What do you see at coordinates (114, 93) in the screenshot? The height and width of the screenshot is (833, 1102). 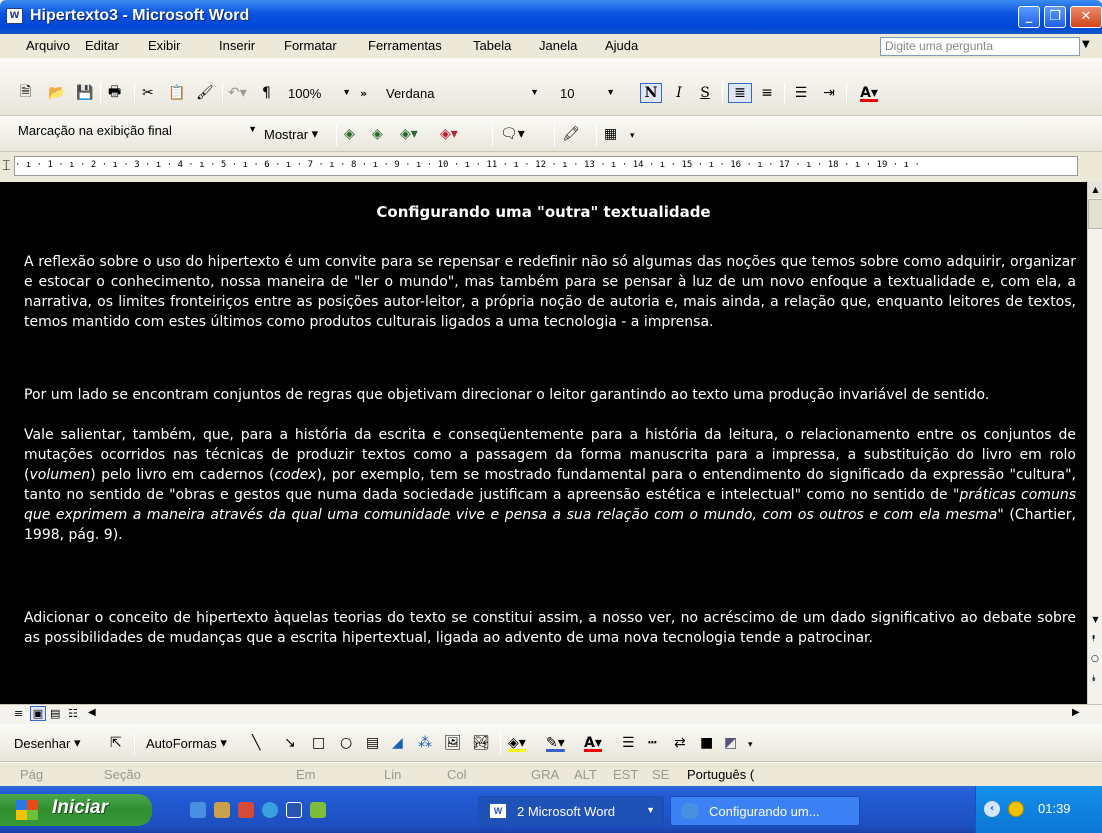 I see `print-icon: 🖶` at bounding box center [114, 93].